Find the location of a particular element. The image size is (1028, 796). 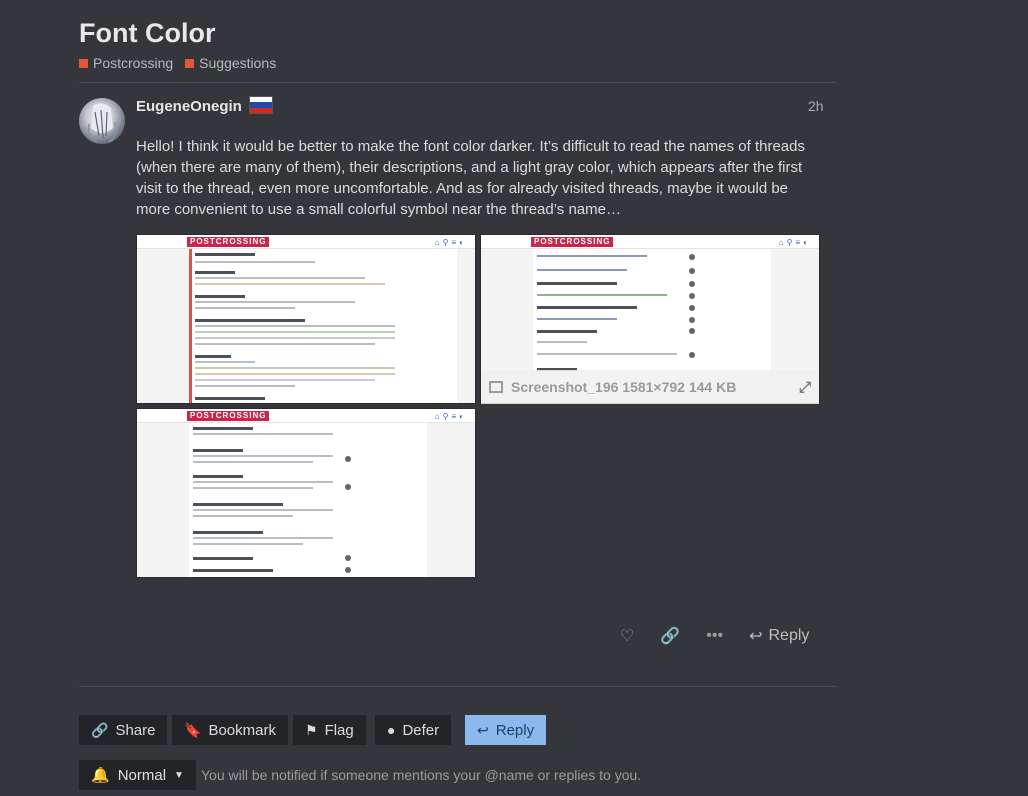

bookmark-icon: 🔖 is located at coordinates (193, 729).